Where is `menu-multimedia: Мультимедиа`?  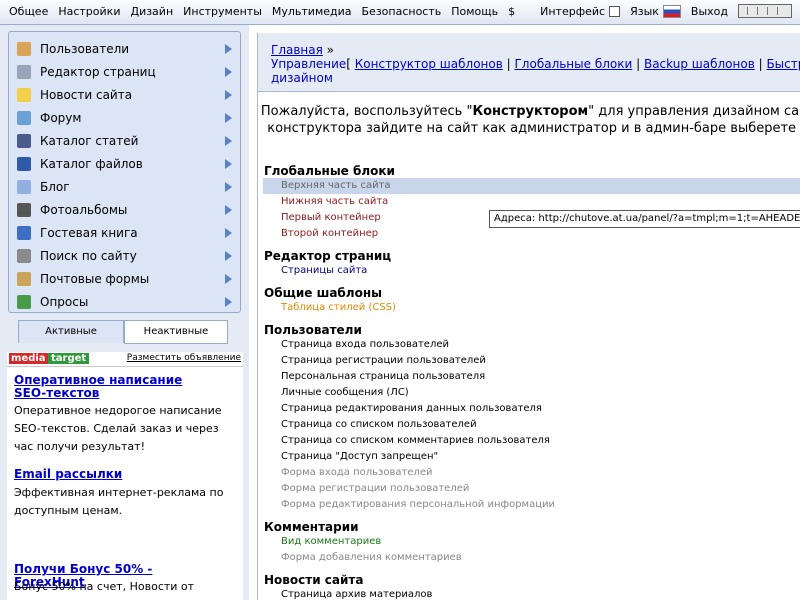
menu-multimedia: Мультимедиа is located at coordinates (312, 11).